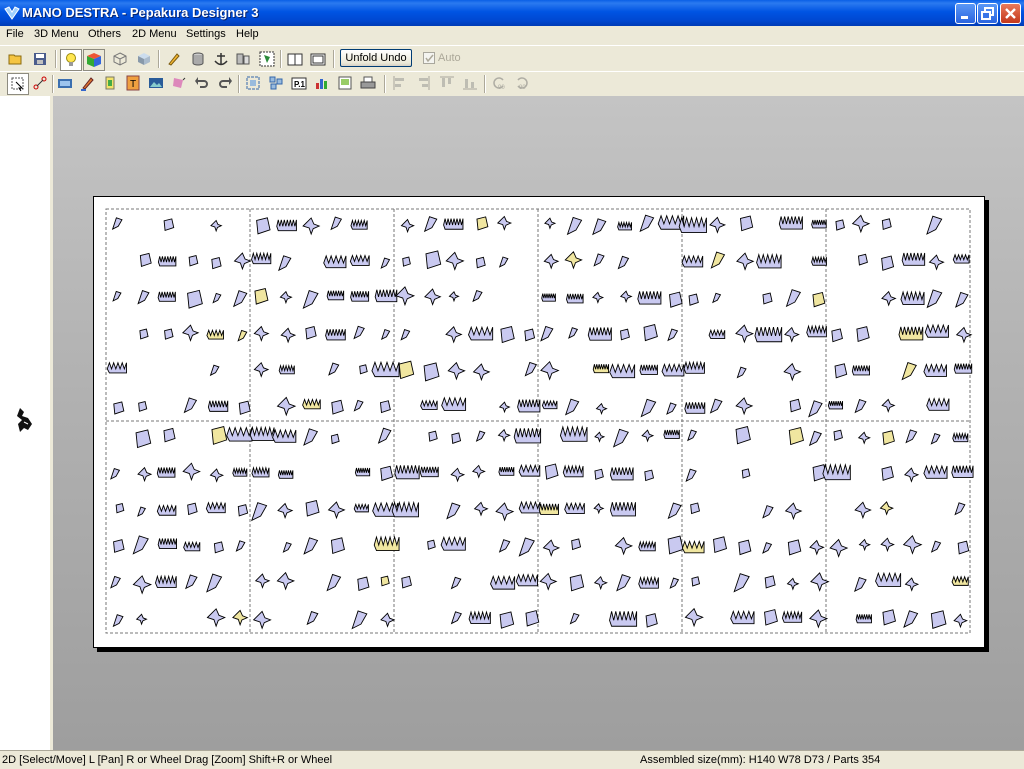  What do you see at coordinates (156, 83) in the screenshot?
I see `image-tool-icon` at bounding box center [156, 83].